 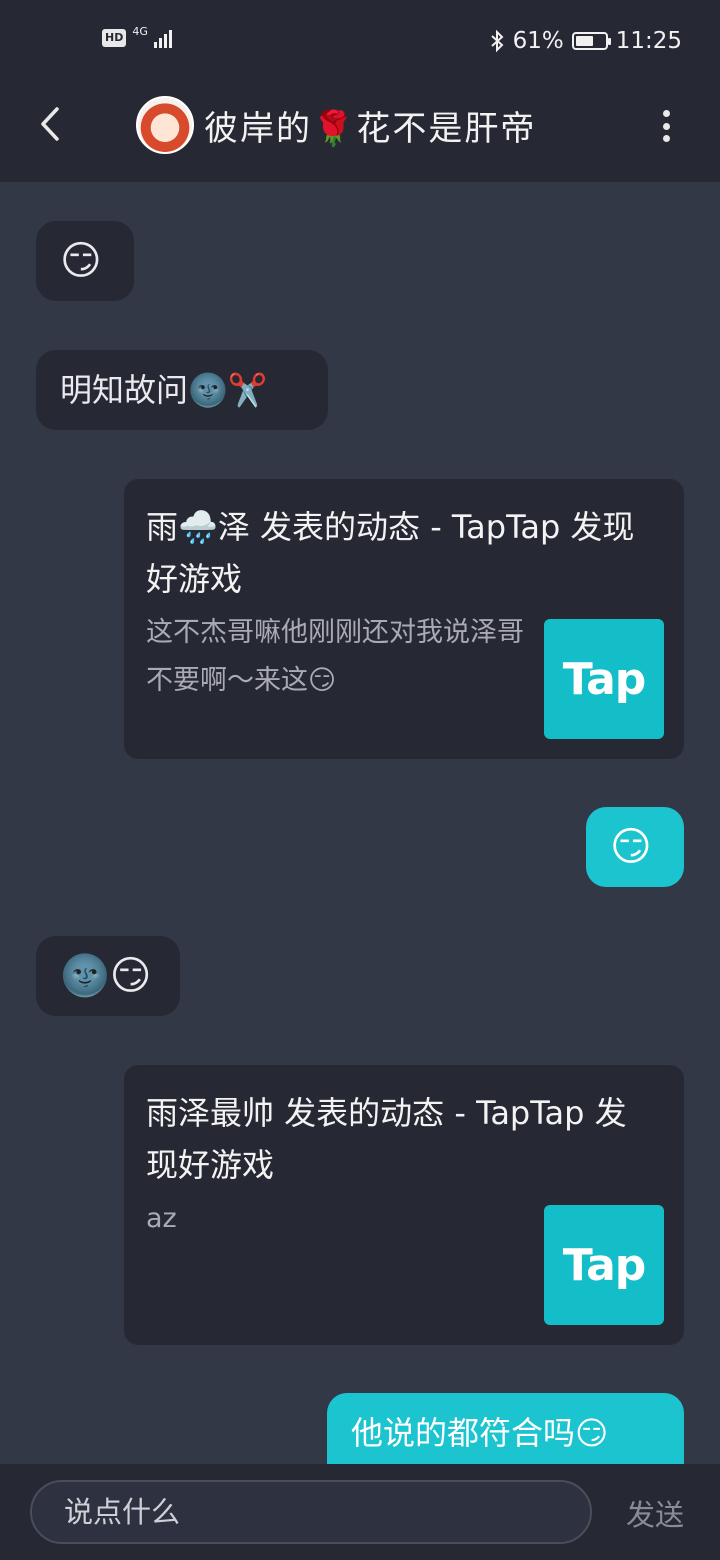 What do you see at coordinates (497, 41) in the screenshot?
I see `bluetooth-icon` at bounding box center [497, 41].